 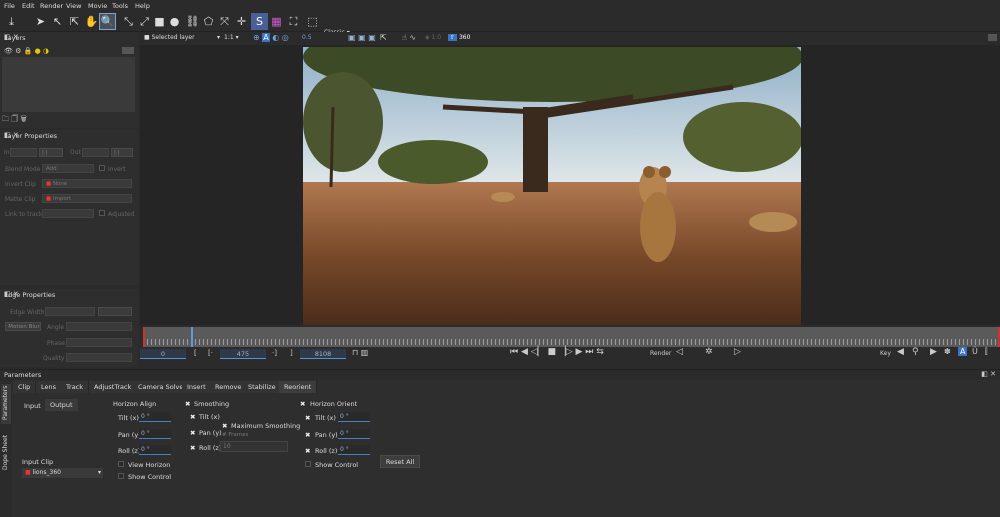 What do you see at coordinates (9, 6) in the screenshot?
I see `menu-file: File` at bounding box center [9, 6].